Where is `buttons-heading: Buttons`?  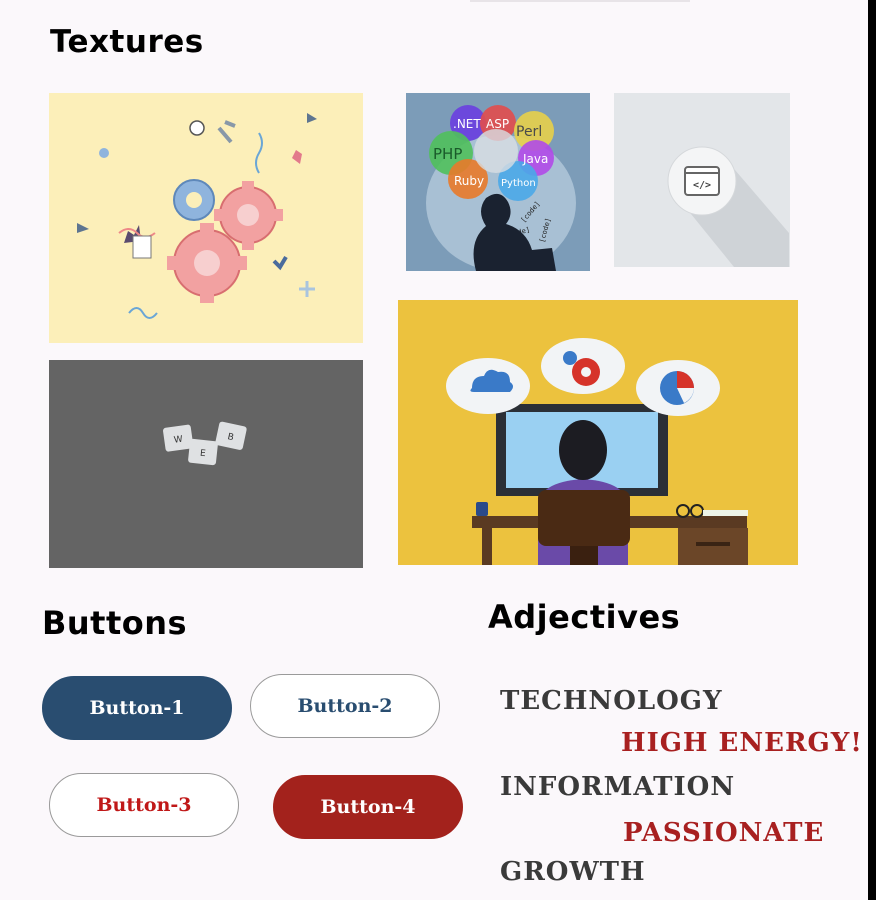
buttons-heading: Buttons is located at coordinates (115, 623).